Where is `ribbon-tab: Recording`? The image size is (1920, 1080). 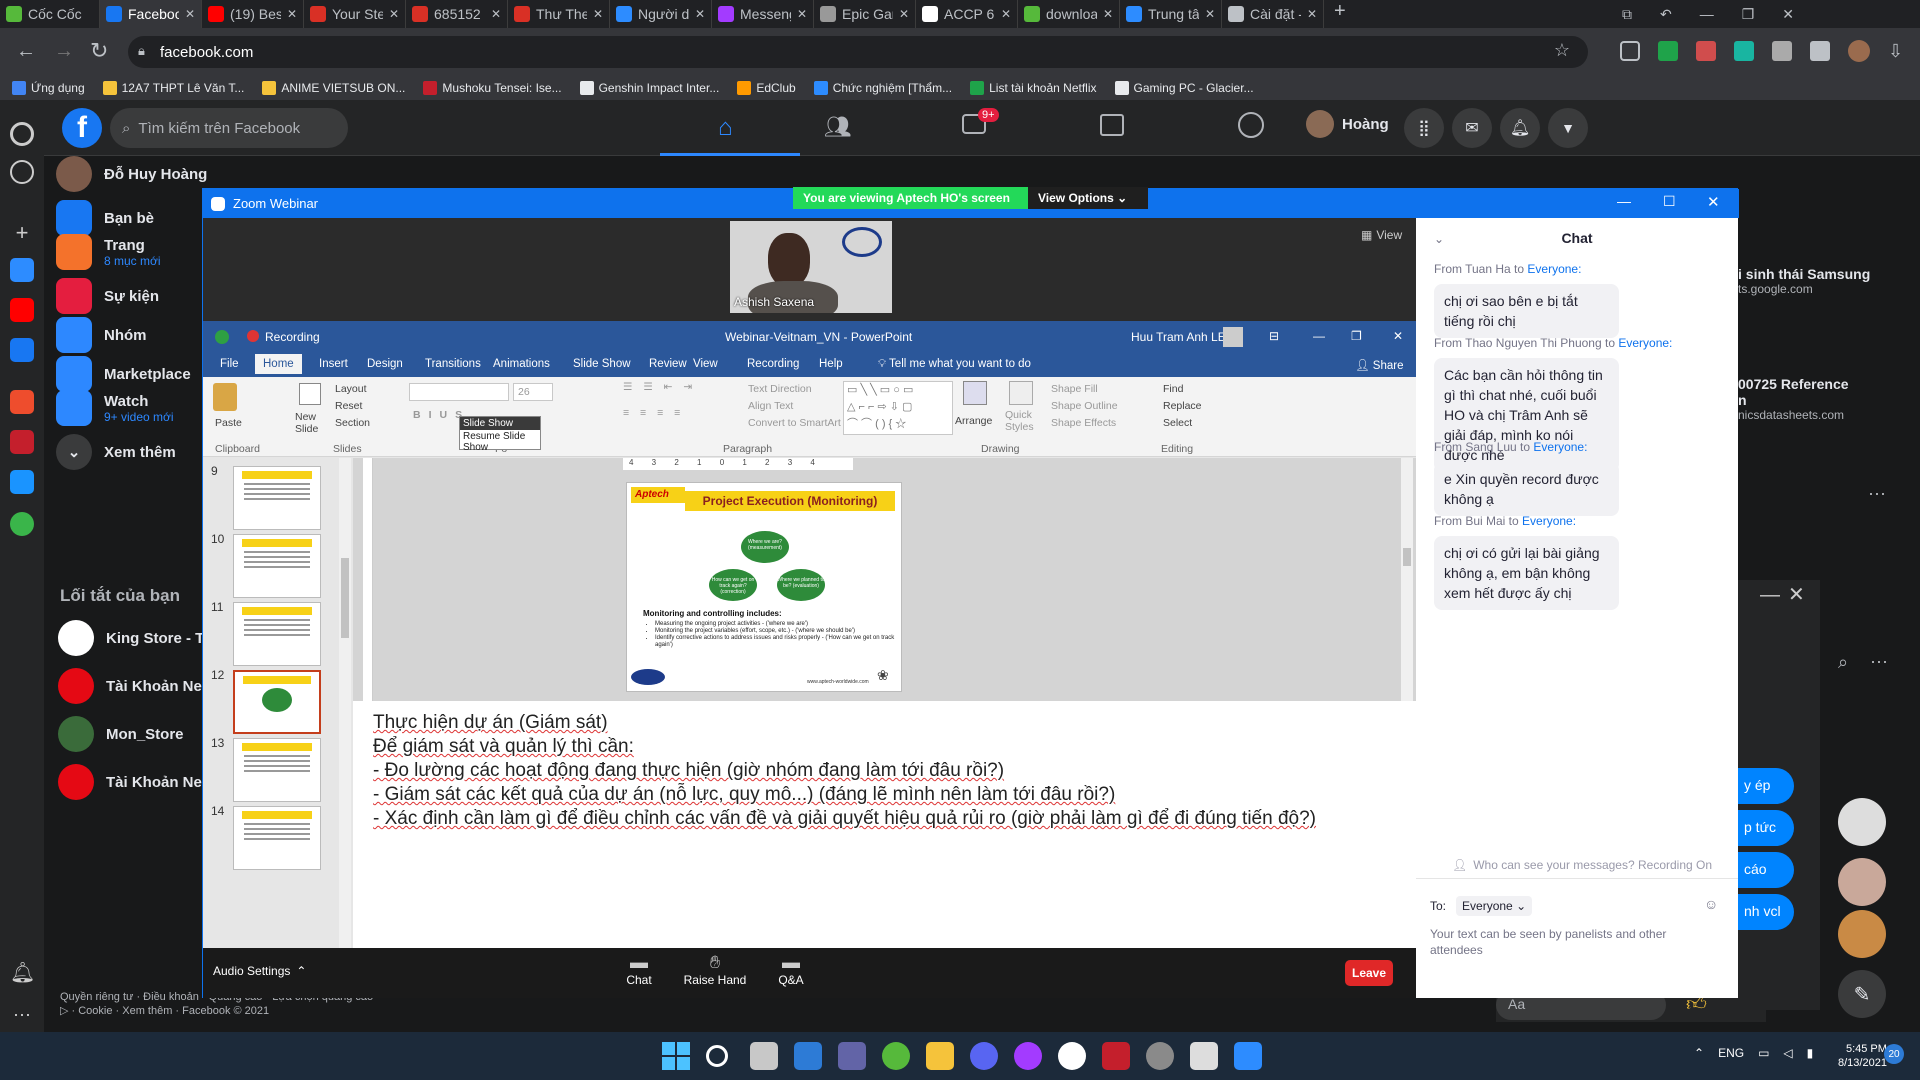 ribbon-tab: Recording is located at coordinates (773, 364).